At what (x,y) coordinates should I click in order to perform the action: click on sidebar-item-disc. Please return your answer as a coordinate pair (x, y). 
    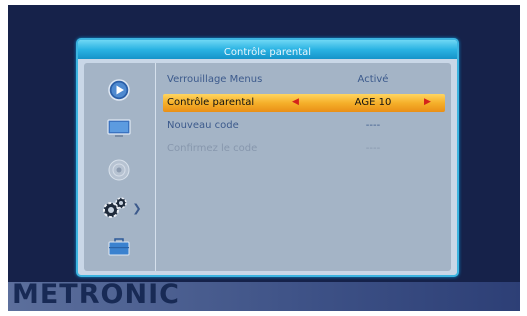
    Looking at the image, I should click on (119, 170).